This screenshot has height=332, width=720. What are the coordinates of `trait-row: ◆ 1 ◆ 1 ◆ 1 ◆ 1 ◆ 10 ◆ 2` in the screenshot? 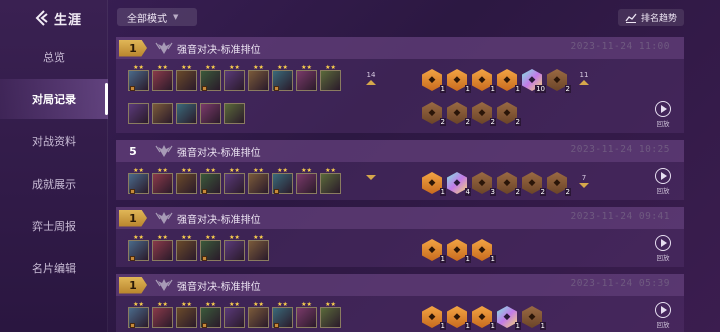 It's located at (496, 81).